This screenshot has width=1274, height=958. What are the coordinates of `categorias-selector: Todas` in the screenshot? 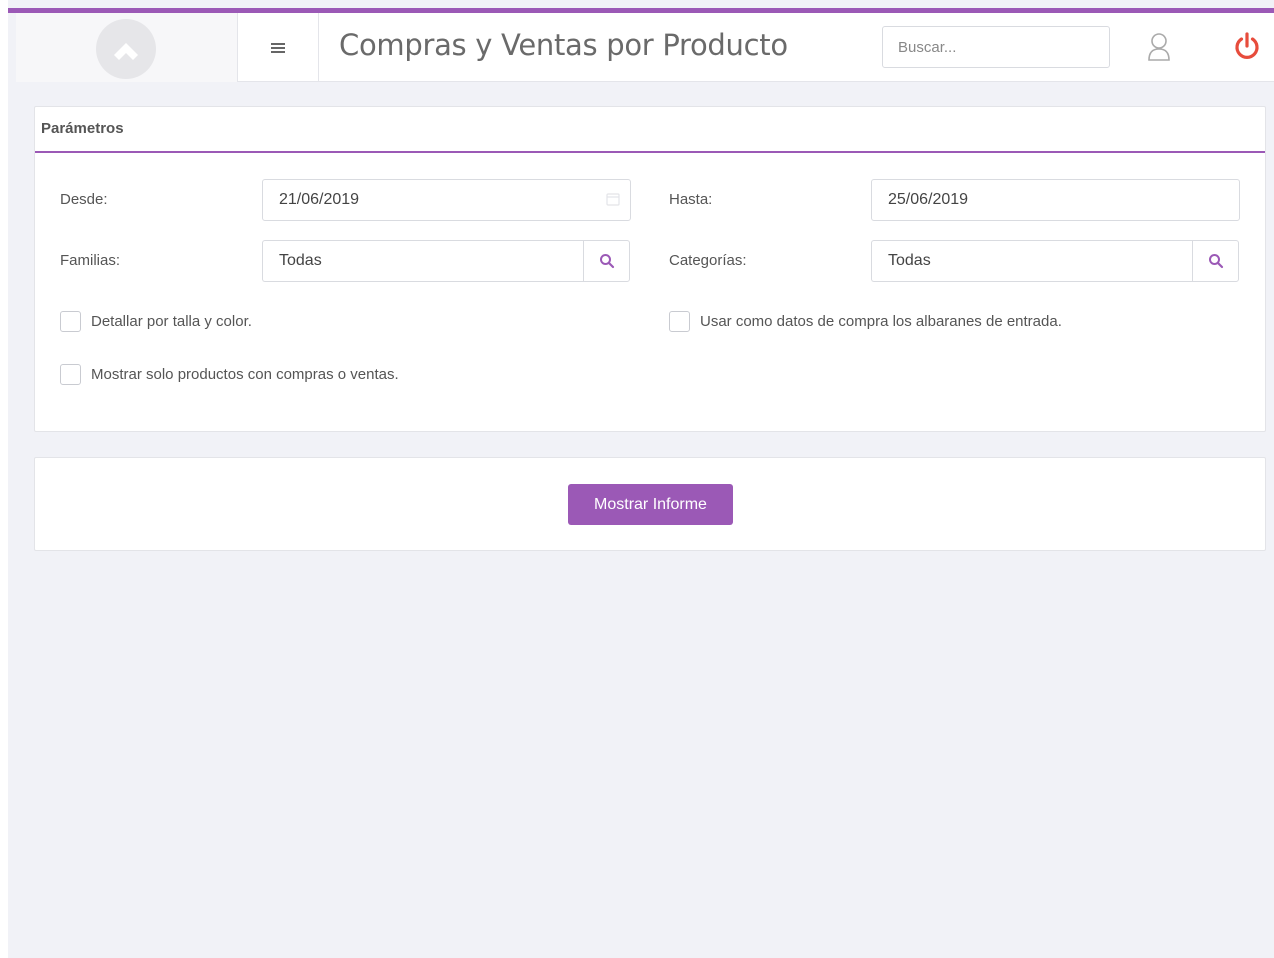 It's located at (1055, 261).